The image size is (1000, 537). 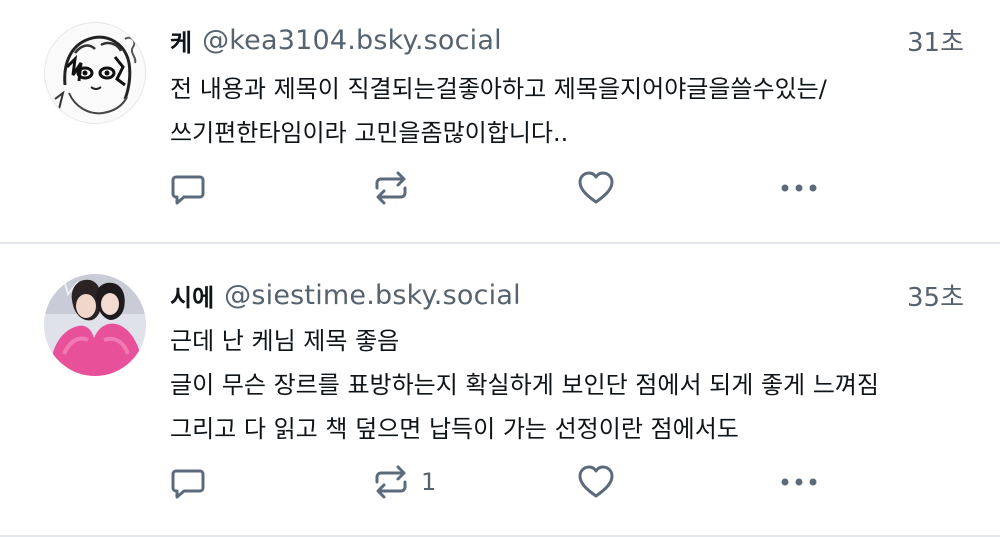 I want to click on display-name: 케, so click(x=181, y=40).